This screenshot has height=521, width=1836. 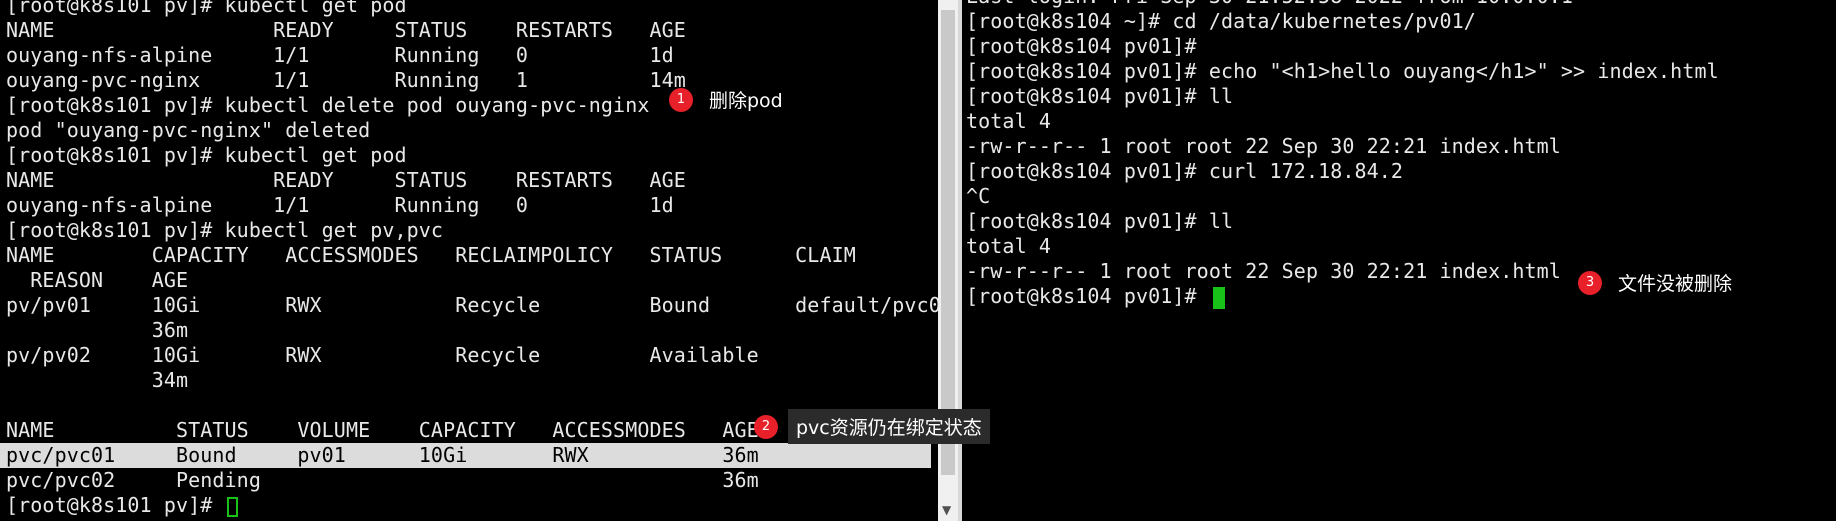 I want to click on terminal-line: ^C, so click(x=978, y=196).